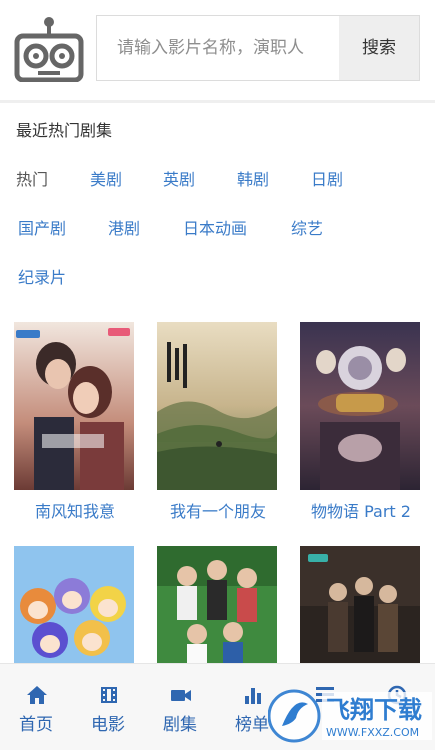 Image resolution: width=435 pixels, height=750 pixels. I want to click on home-icon, so click(37, 695).